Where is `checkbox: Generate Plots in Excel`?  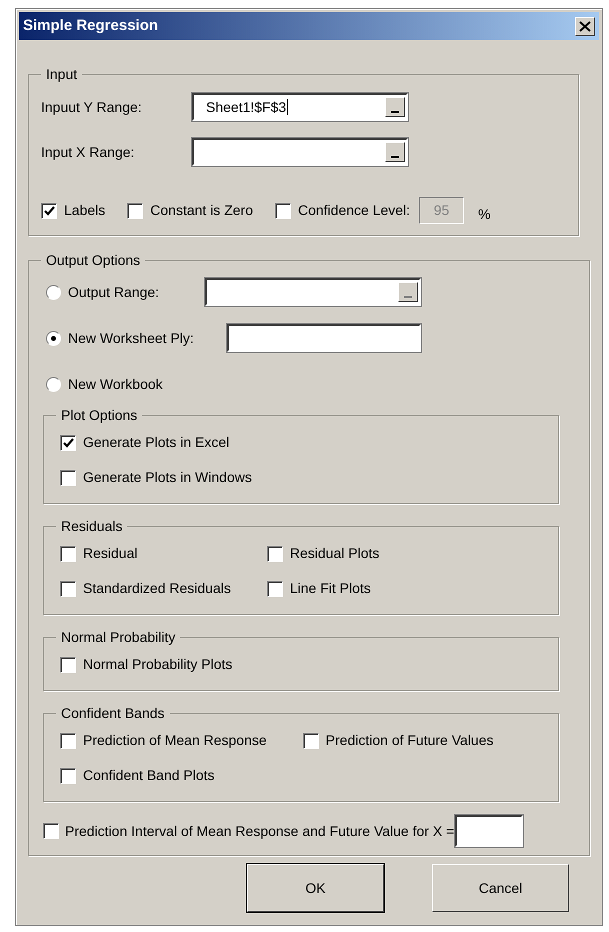
checkbox: Generate Plots in Excel is located at coordinates (156, 442).